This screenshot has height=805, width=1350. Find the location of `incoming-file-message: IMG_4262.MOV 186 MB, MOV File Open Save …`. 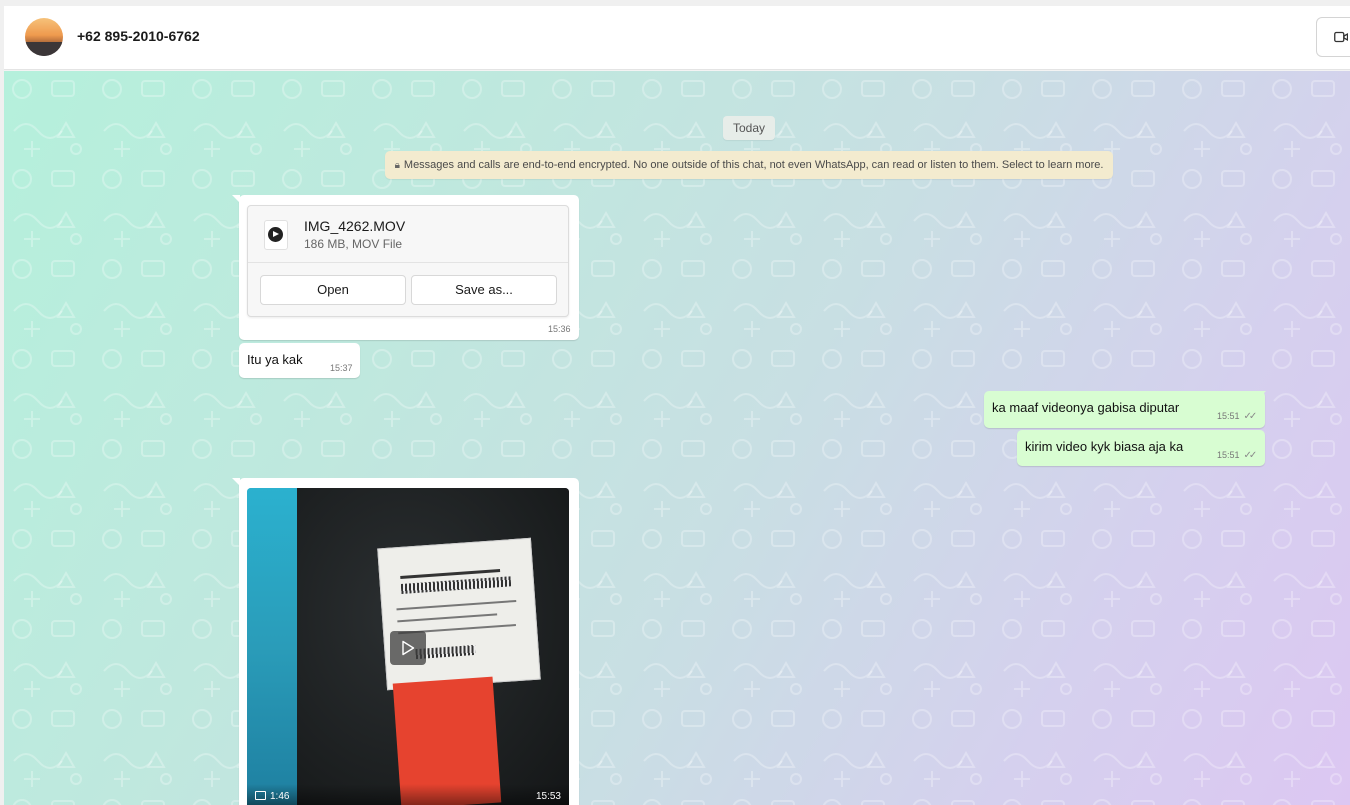

incoming-file-message: IMG_4262.MOV 186 MB, MOV File Open Save … is located at coordinates (405, 267).